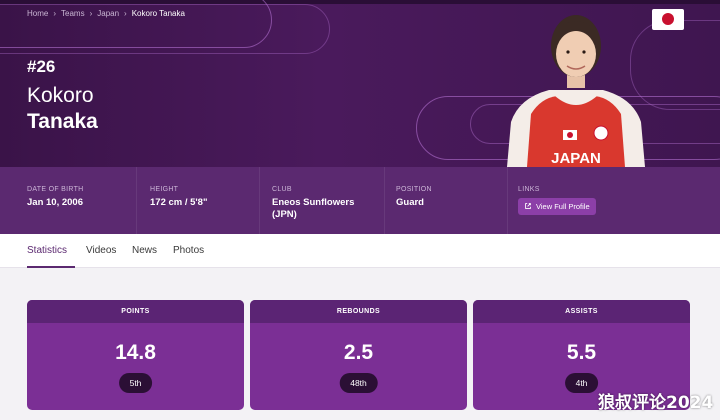  I want to click on flag-circle, so click(668, 19).